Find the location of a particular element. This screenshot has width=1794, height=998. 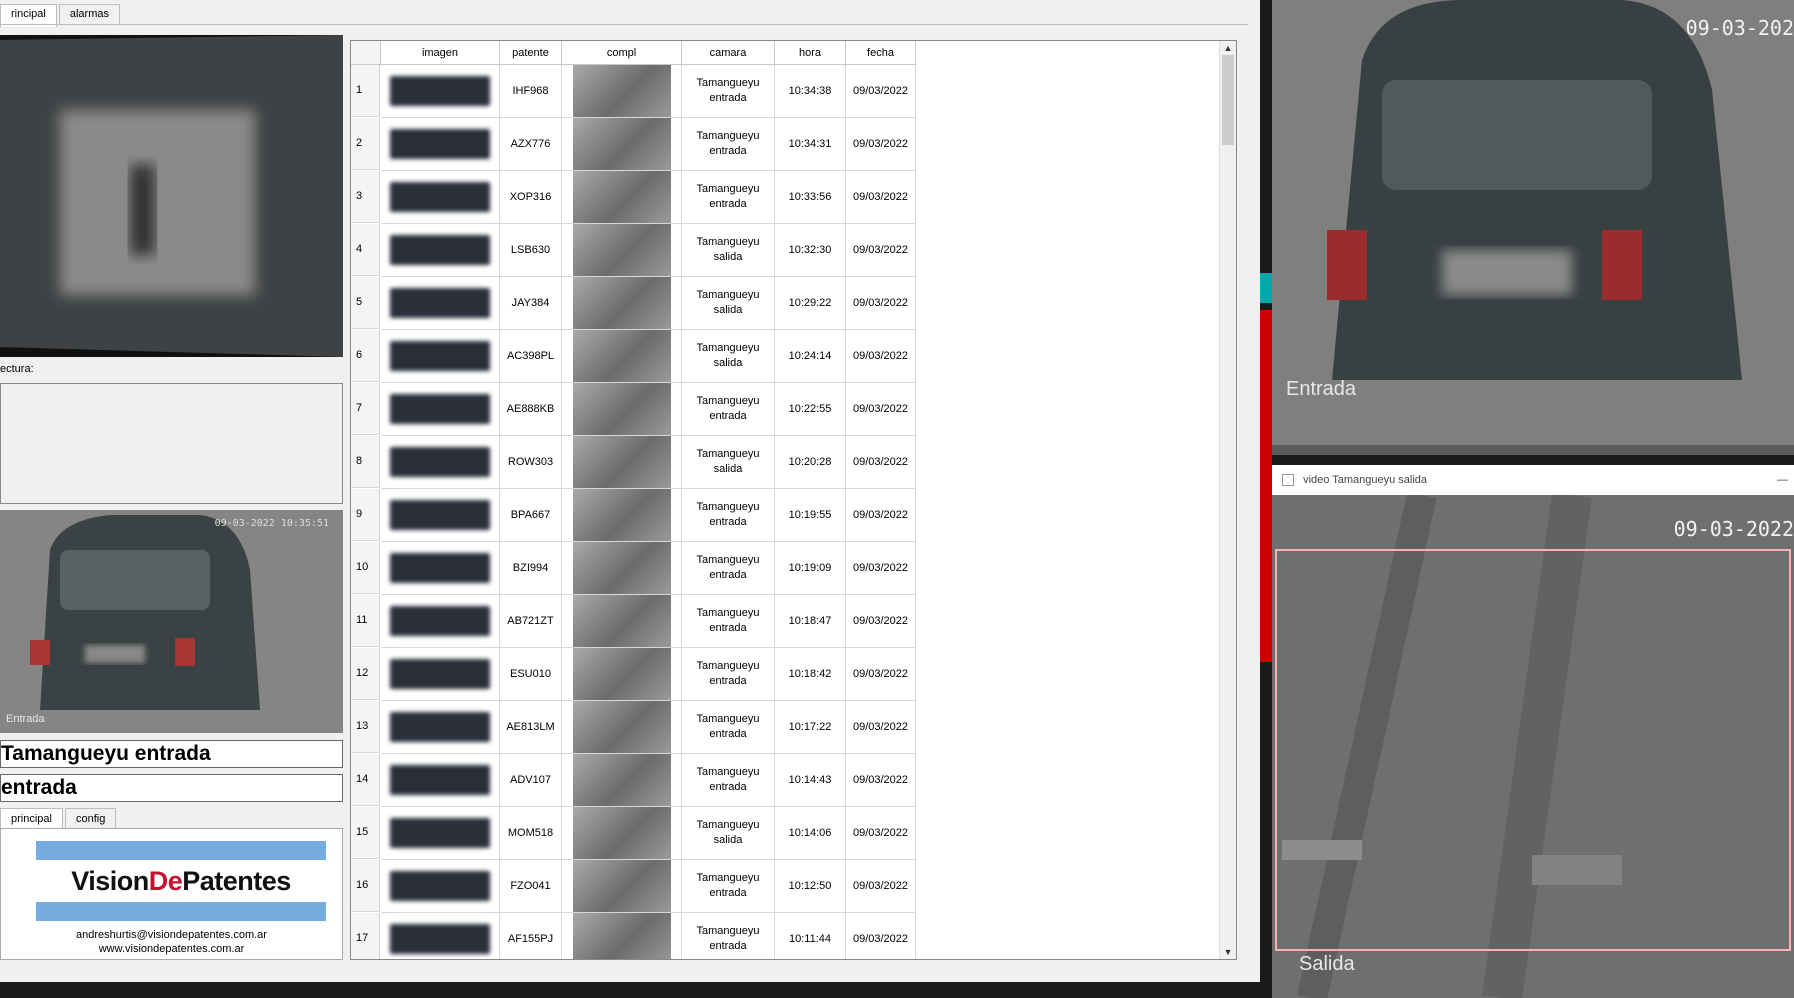

scroll-down-icon: ▼ is located at coordinates (1228, 952).